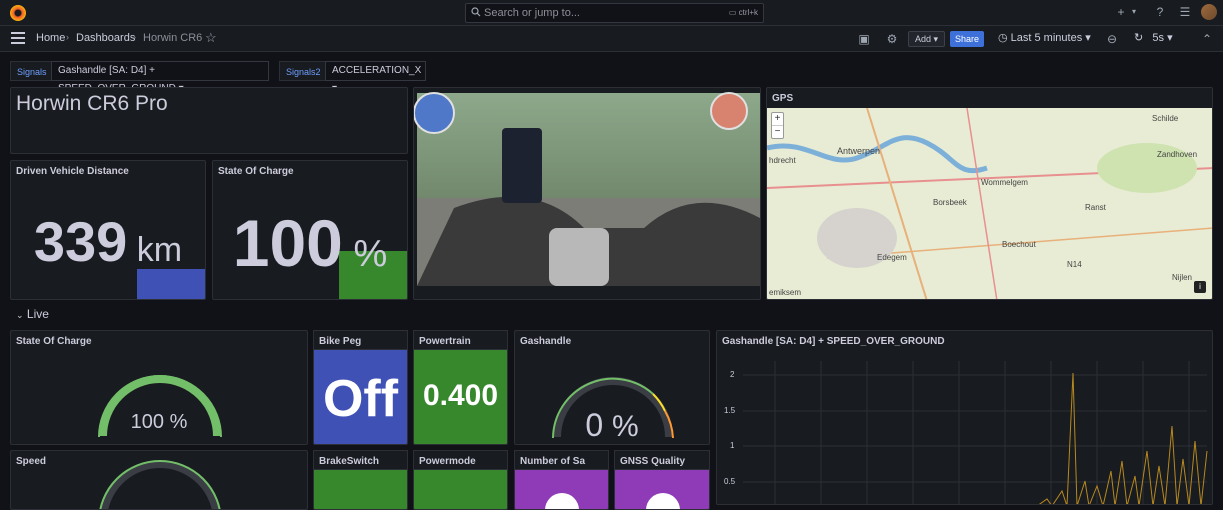 The image size is (1223, 510). I want to click on panel-header: GNSS Quality, so click(662, 460).